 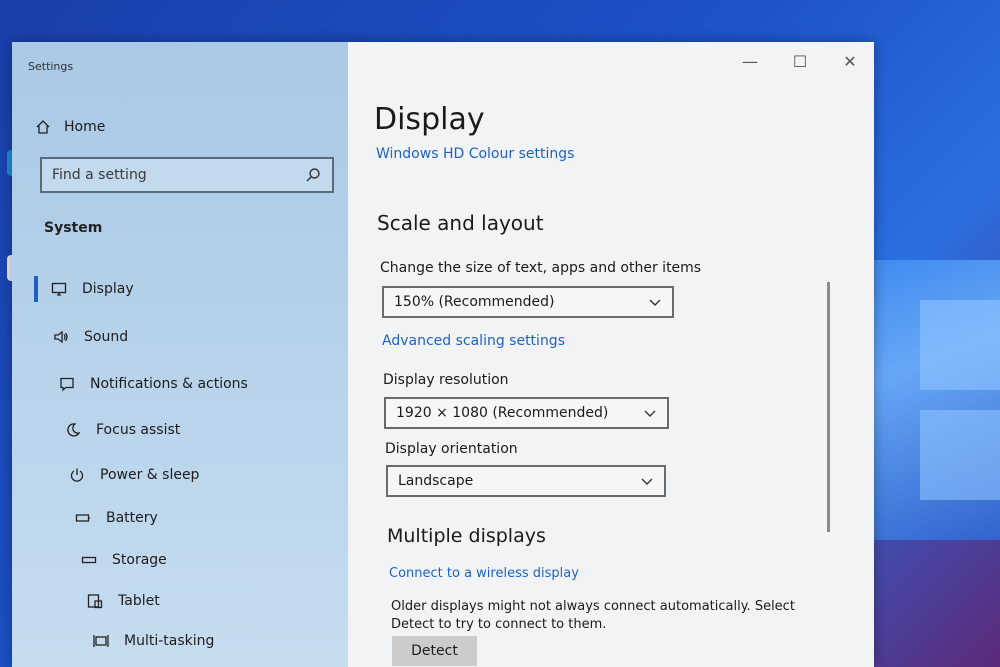 What do you see at coordinates (828, 407) in the screenshot?
I see `scrollbar` at bounding box center [828, 407].